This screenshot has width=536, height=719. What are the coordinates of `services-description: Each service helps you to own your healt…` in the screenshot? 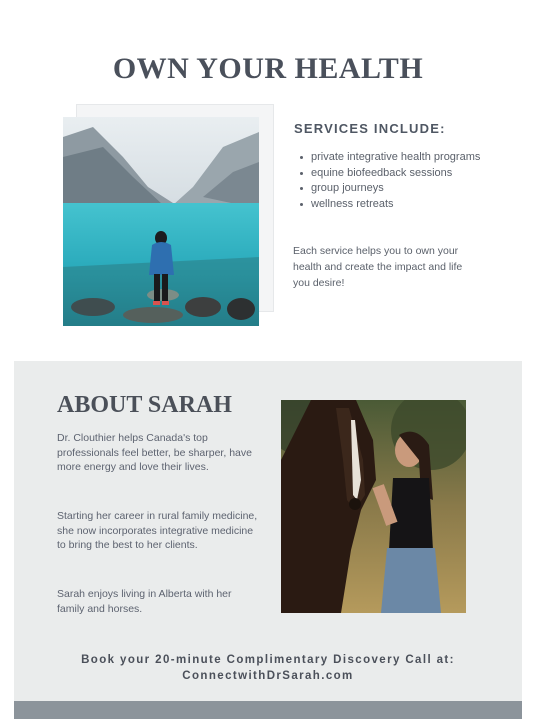 It's located at (378, 267).